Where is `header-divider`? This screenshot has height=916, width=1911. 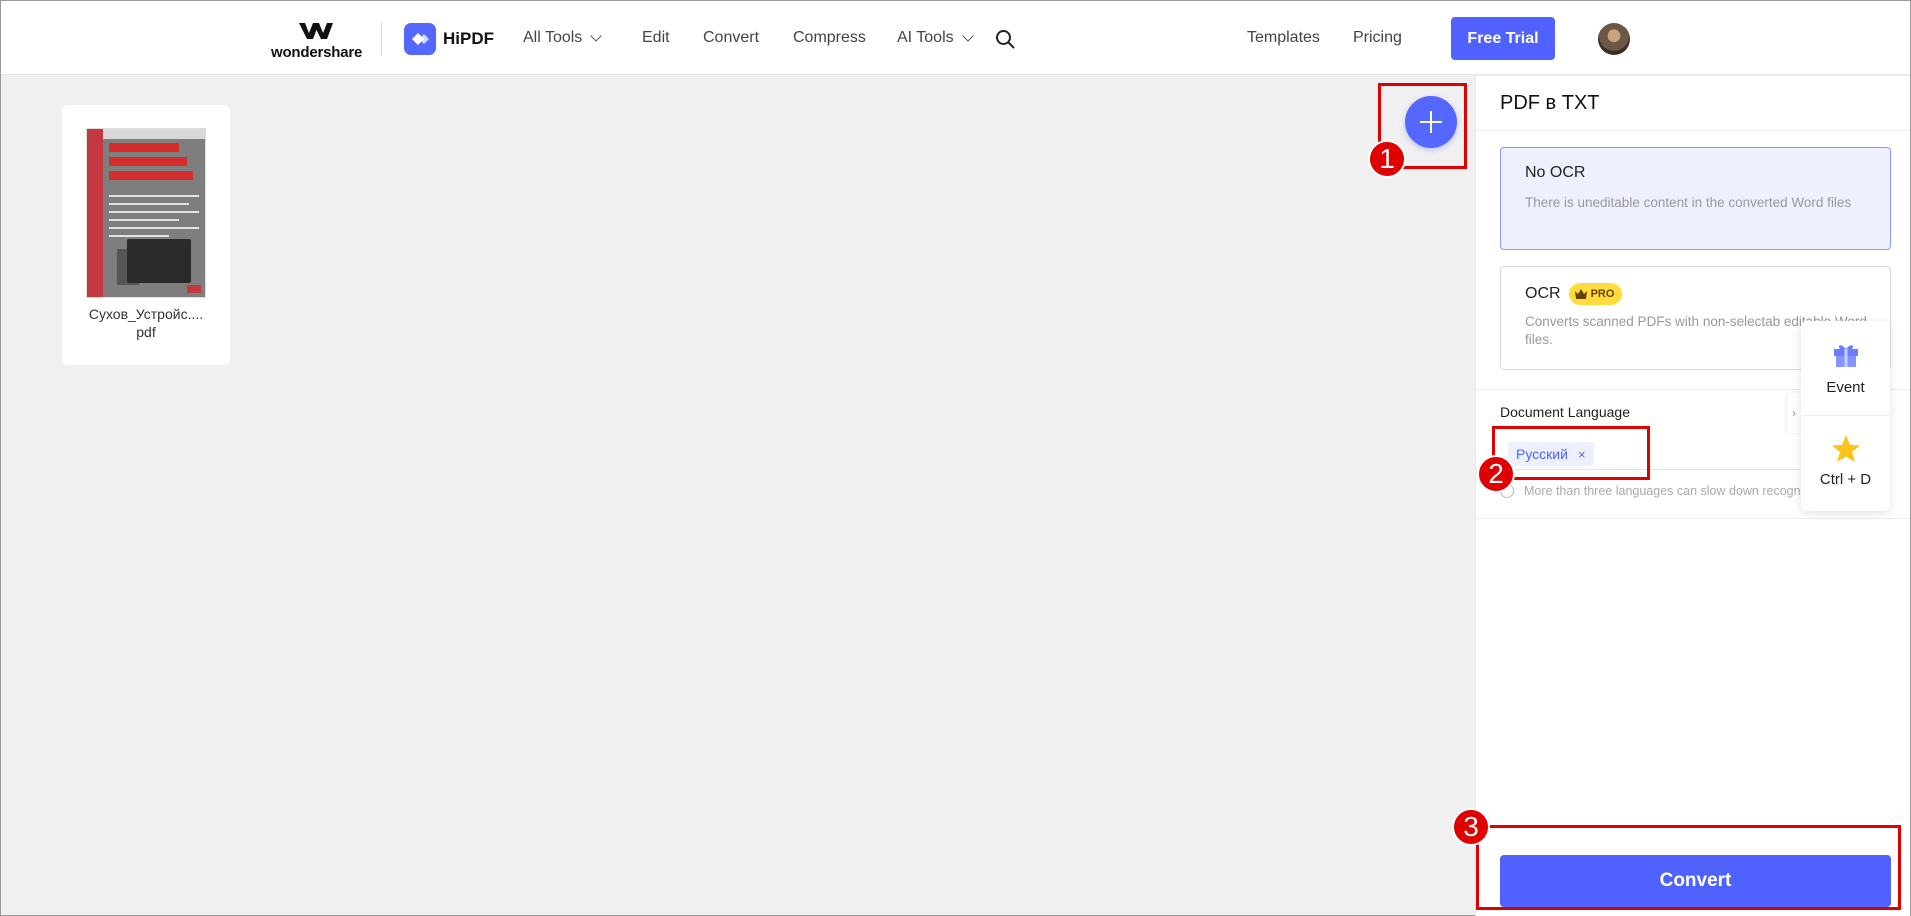 header-divider is located at coordinates (381, 39).